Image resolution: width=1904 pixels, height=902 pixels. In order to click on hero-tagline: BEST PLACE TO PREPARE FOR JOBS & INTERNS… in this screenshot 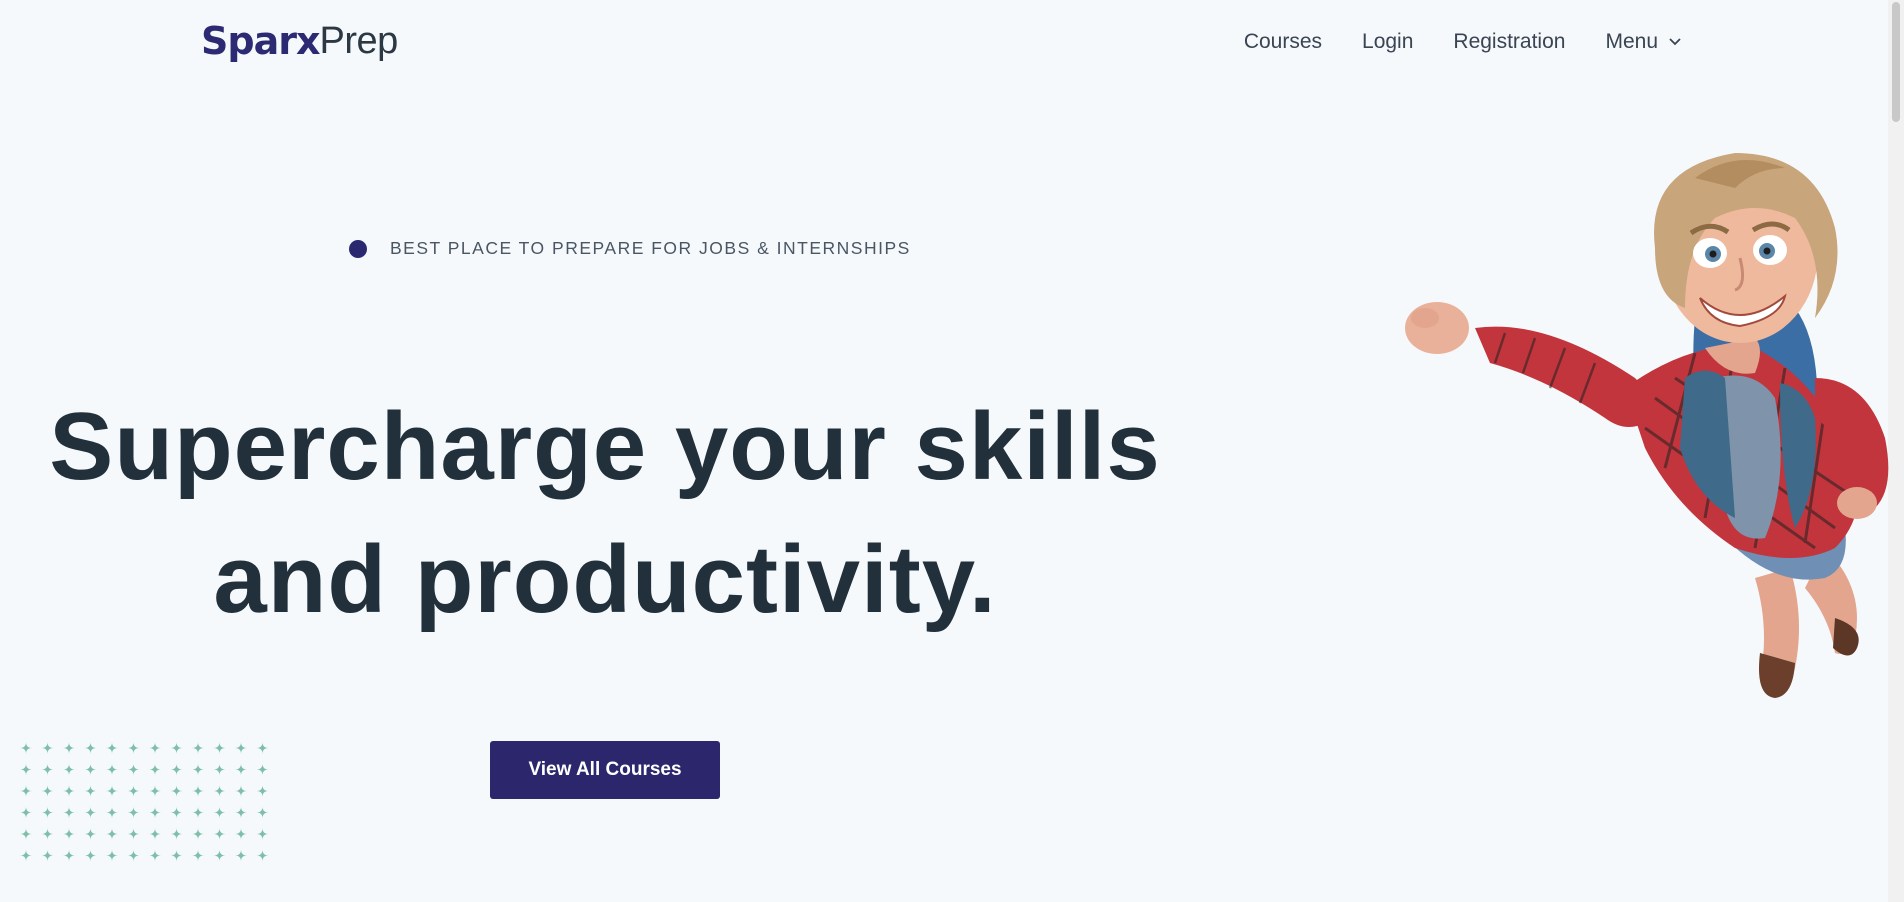, I will do `click(630, 248)`.